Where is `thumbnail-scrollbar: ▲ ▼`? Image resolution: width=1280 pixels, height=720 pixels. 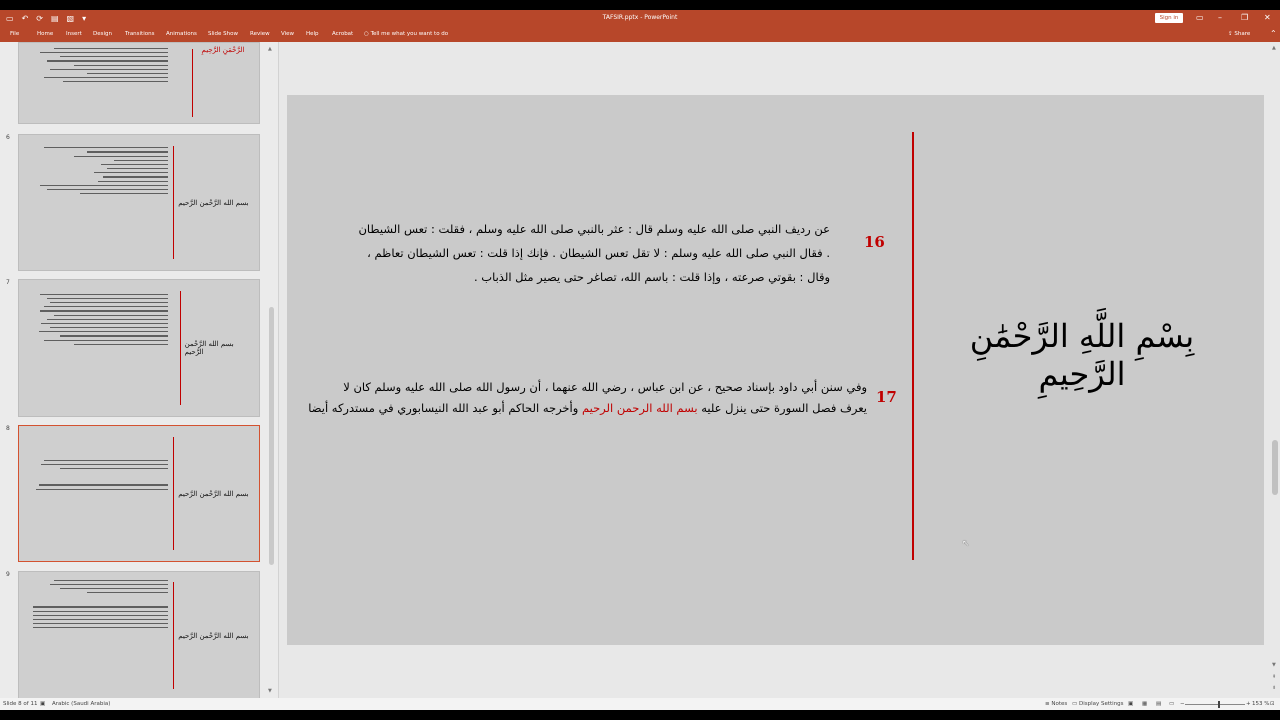
thumbnail-scrollbar: ▲ ▼ is located at coordinates (272, 370).